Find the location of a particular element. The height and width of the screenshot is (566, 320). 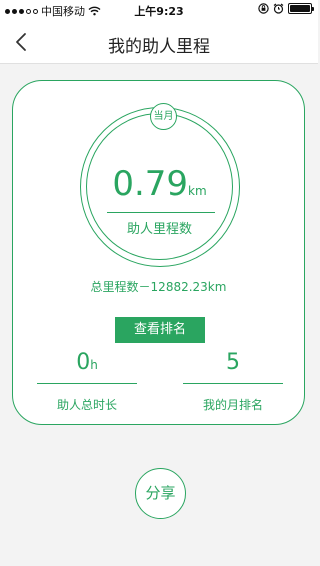

total-hours-number: 0 is located at coordinates (83, 362).